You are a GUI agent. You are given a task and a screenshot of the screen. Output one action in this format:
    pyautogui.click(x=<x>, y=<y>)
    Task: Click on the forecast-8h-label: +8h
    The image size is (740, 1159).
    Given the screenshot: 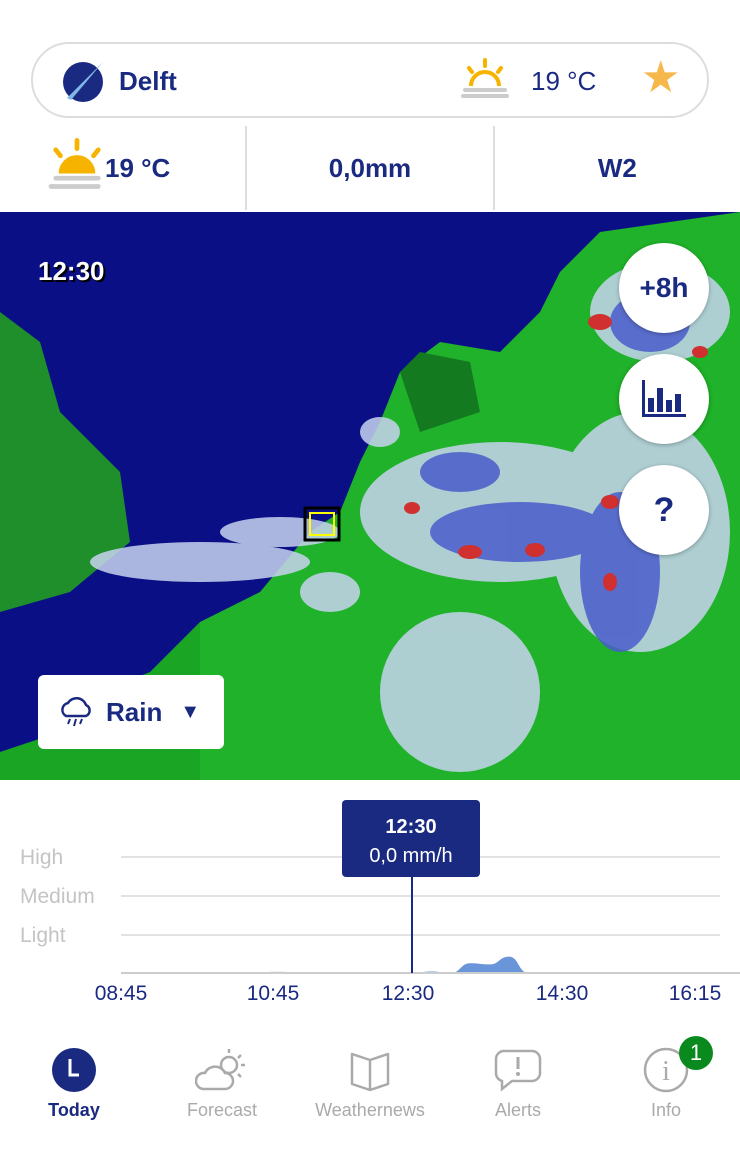 What is the action you would take?
    pyautogui.click(x=664, y=287)
    